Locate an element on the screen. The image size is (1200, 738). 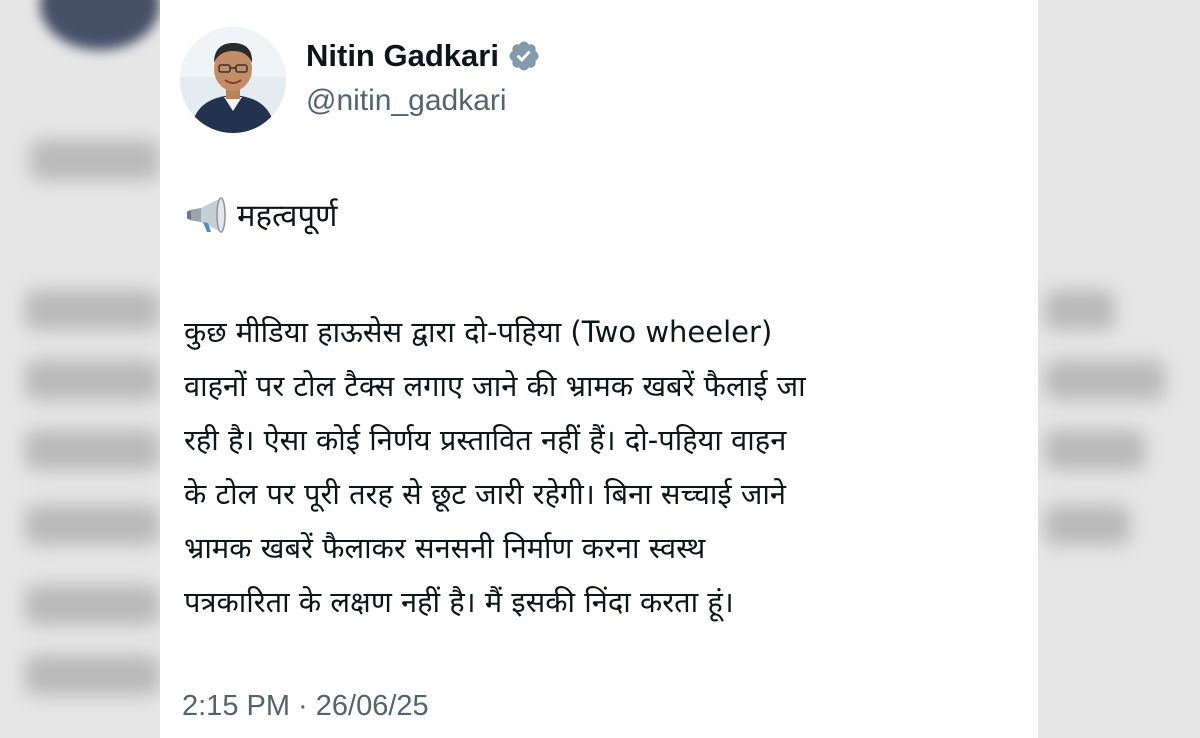
display-name: Nitin Gadkari is located at coordinates (402, 56).